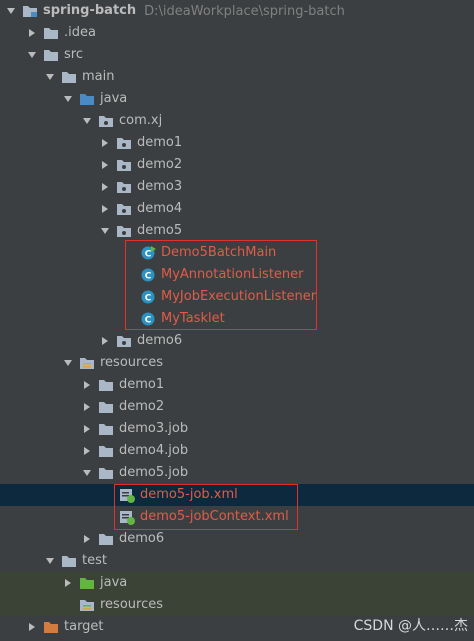  I want to click on tree-row-class-file: C Demo5BatchMain, so click(237, 253).